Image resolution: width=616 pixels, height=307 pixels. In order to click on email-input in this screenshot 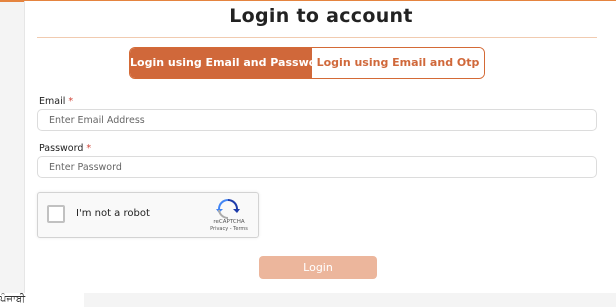, I will do `click(317, 120)`.